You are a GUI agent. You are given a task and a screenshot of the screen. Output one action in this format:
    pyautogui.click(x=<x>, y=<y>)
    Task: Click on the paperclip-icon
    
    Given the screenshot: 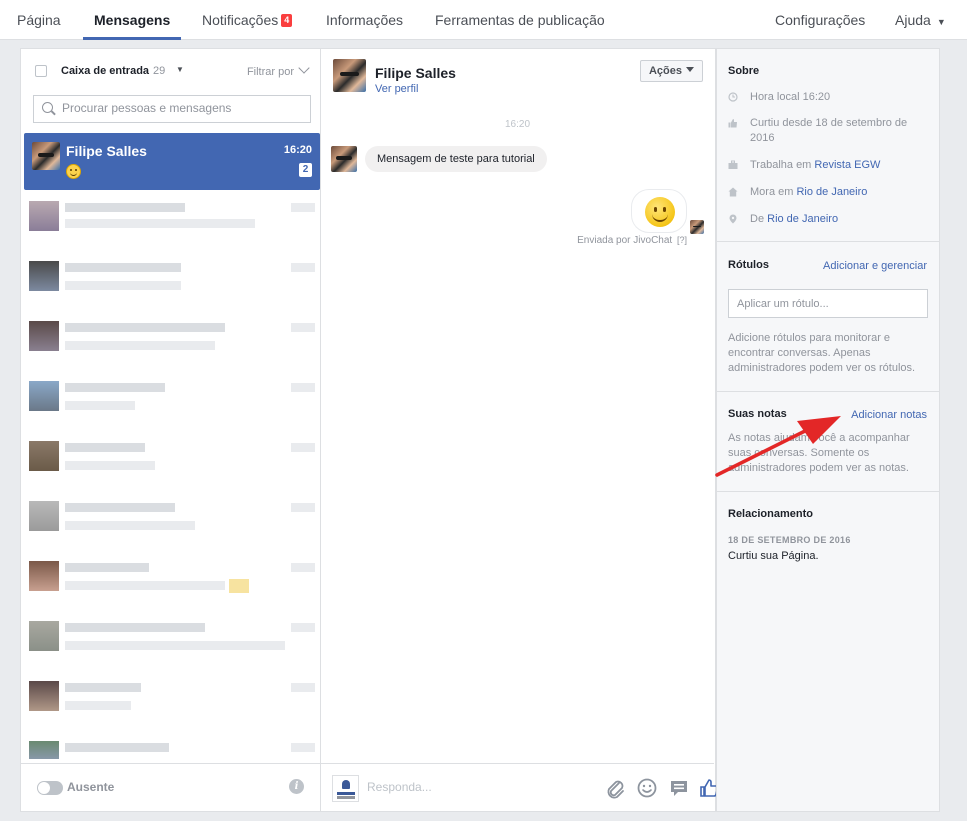 What is the action you would take?
    pyautogui.click(x=615, y=788)
    